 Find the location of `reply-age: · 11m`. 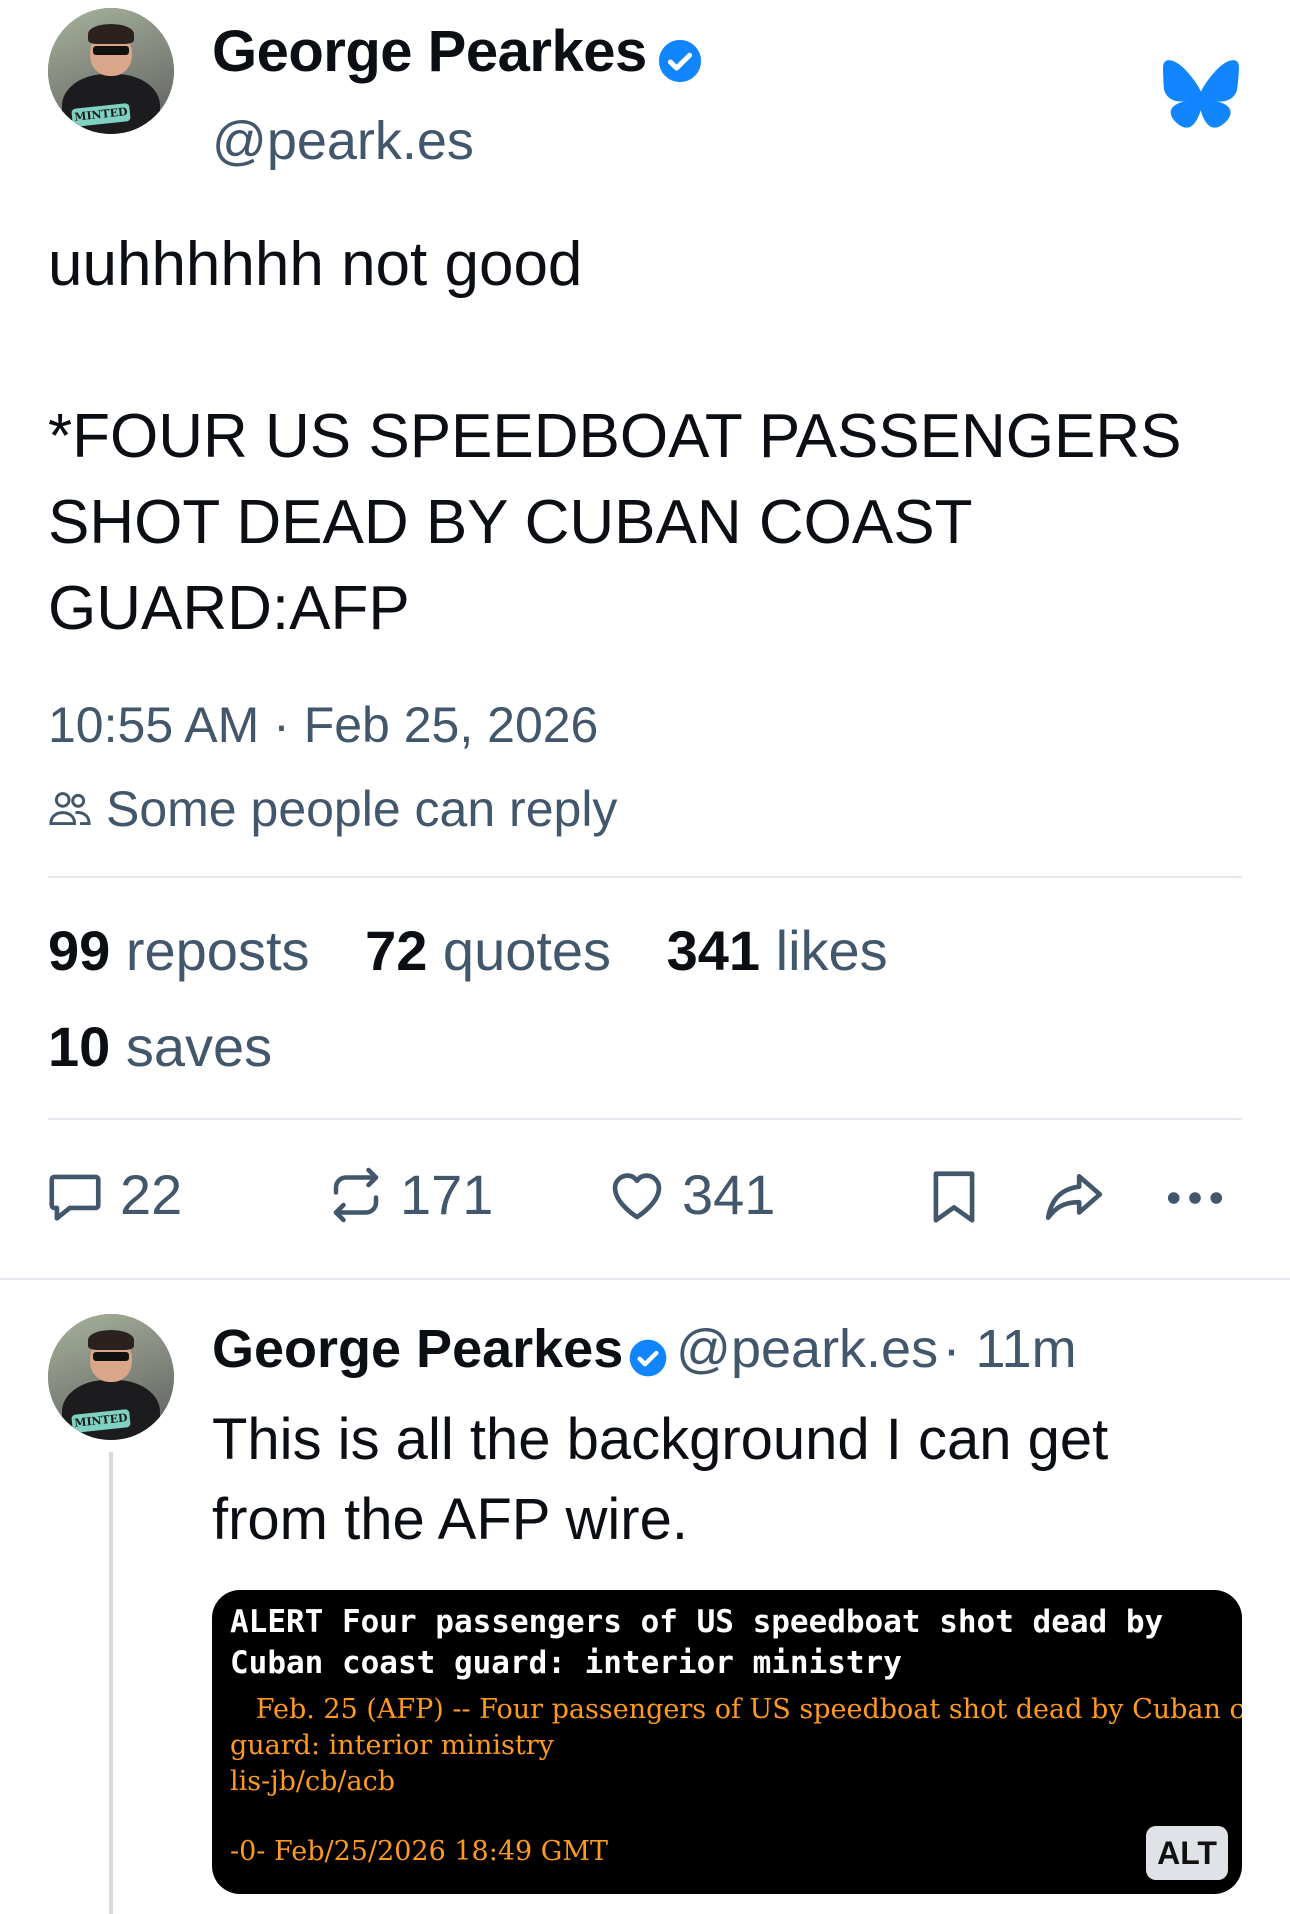

reply-age: · 11m is located at coordinates (1010, 1349).